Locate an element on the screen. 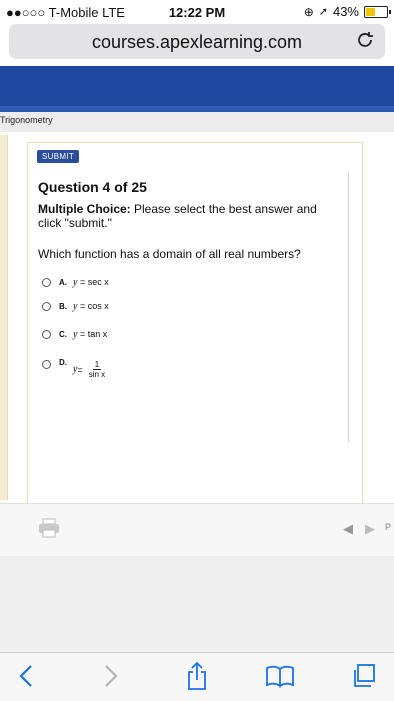 Image resolution: width=394 pixels, height=701 pixels. choice-b-expression: y = cos x is located at coordinates (91, 306).